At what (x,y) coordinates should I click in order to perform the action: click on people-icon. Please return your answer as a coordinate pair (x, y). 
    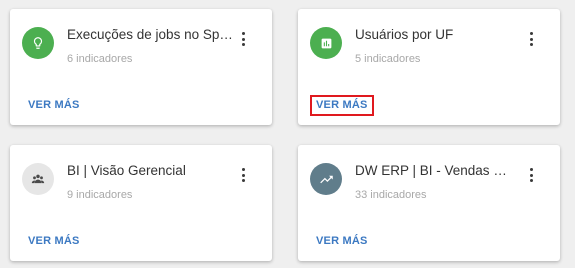
    Looking at the image, I should click on (38, 179).